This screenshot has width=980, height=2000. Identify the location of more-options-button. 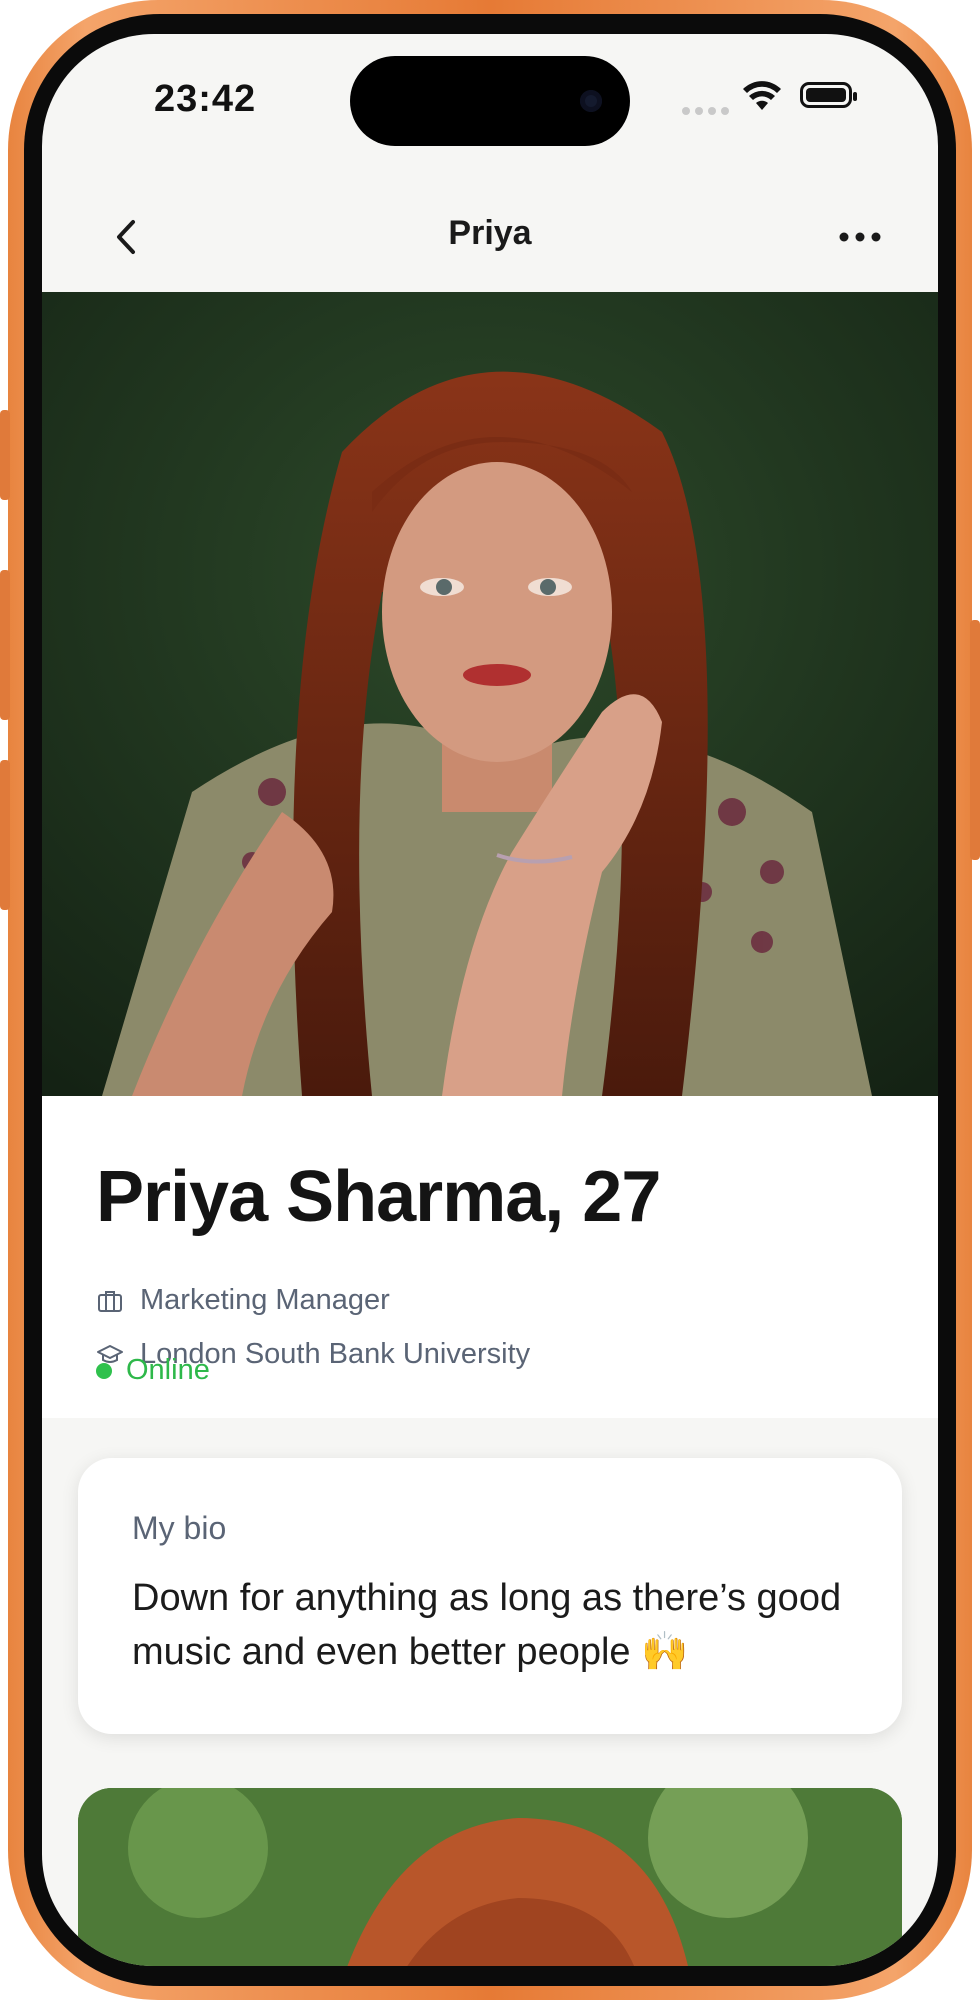
(860, 237).